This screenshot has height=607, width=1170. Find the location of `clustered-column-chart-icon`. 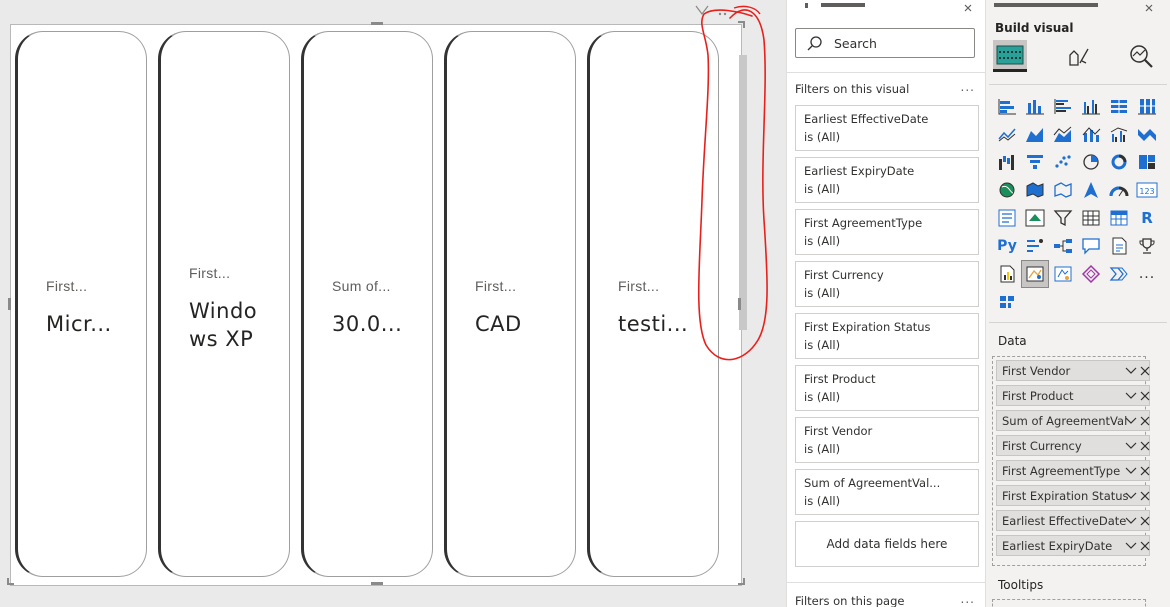

clustered-column-chart-icon is located at coordinates (1091, 106).